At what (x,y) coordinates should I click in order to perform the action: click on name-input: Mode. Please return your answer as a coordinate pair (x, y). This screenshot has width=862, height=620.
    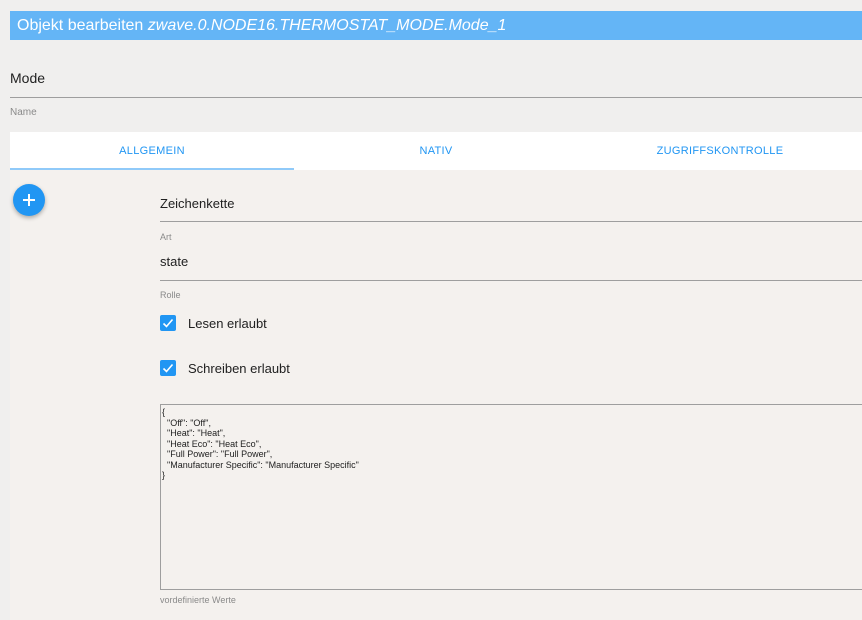
    Looking at the image, I should click on (27, 78).